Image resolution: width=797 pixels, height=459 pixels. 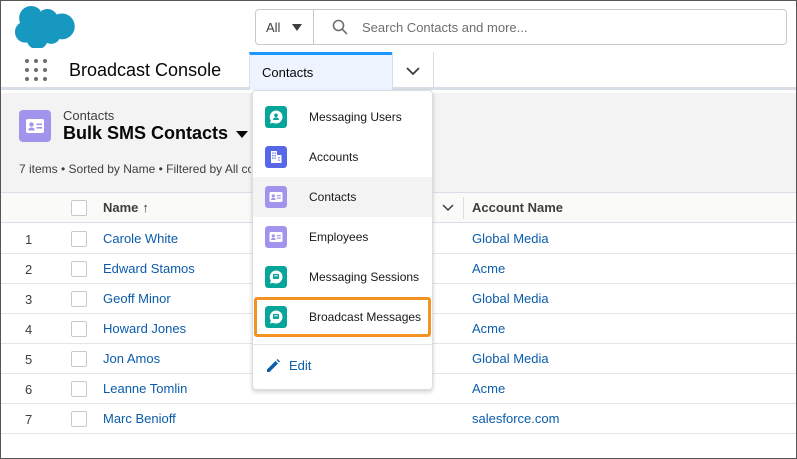 I want to click on row-number: 3, so click(x=29, y=299).